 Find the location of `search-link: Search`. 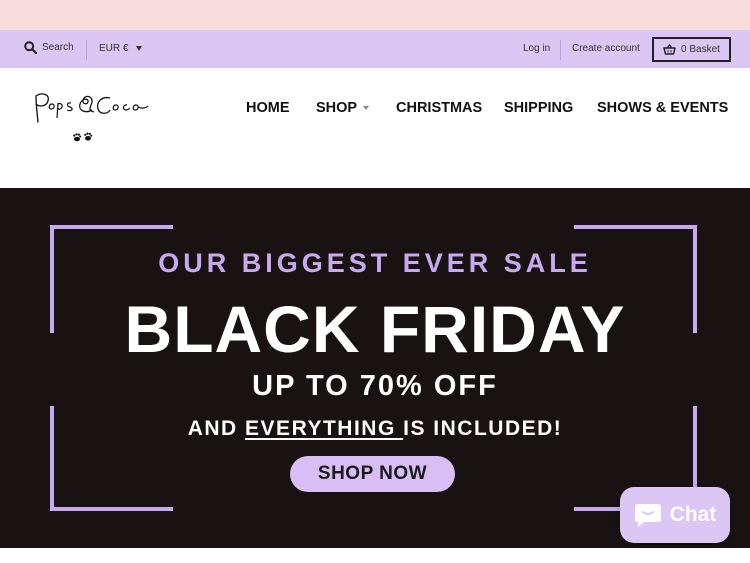

search-link: Search is located at coordinates (49, 47).